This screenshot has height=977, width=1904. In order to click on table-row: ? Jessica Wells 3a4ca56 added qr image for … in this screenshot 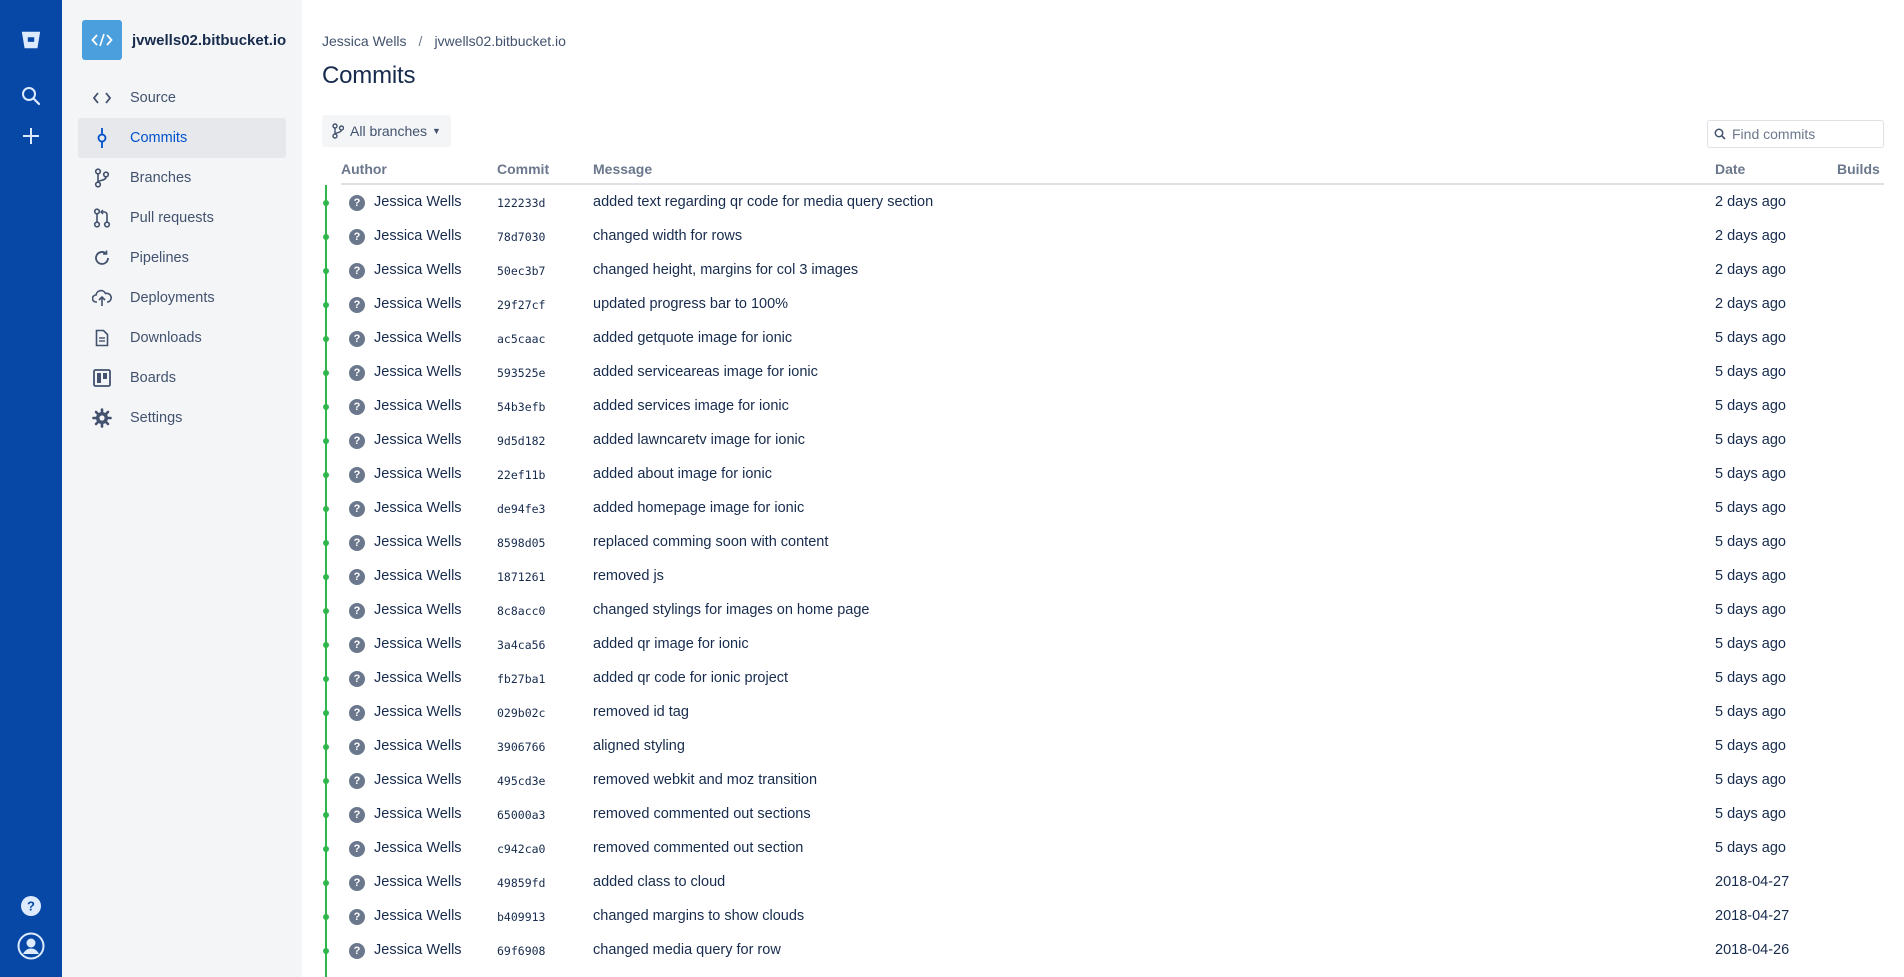, I will do `click(1103, 644)`.